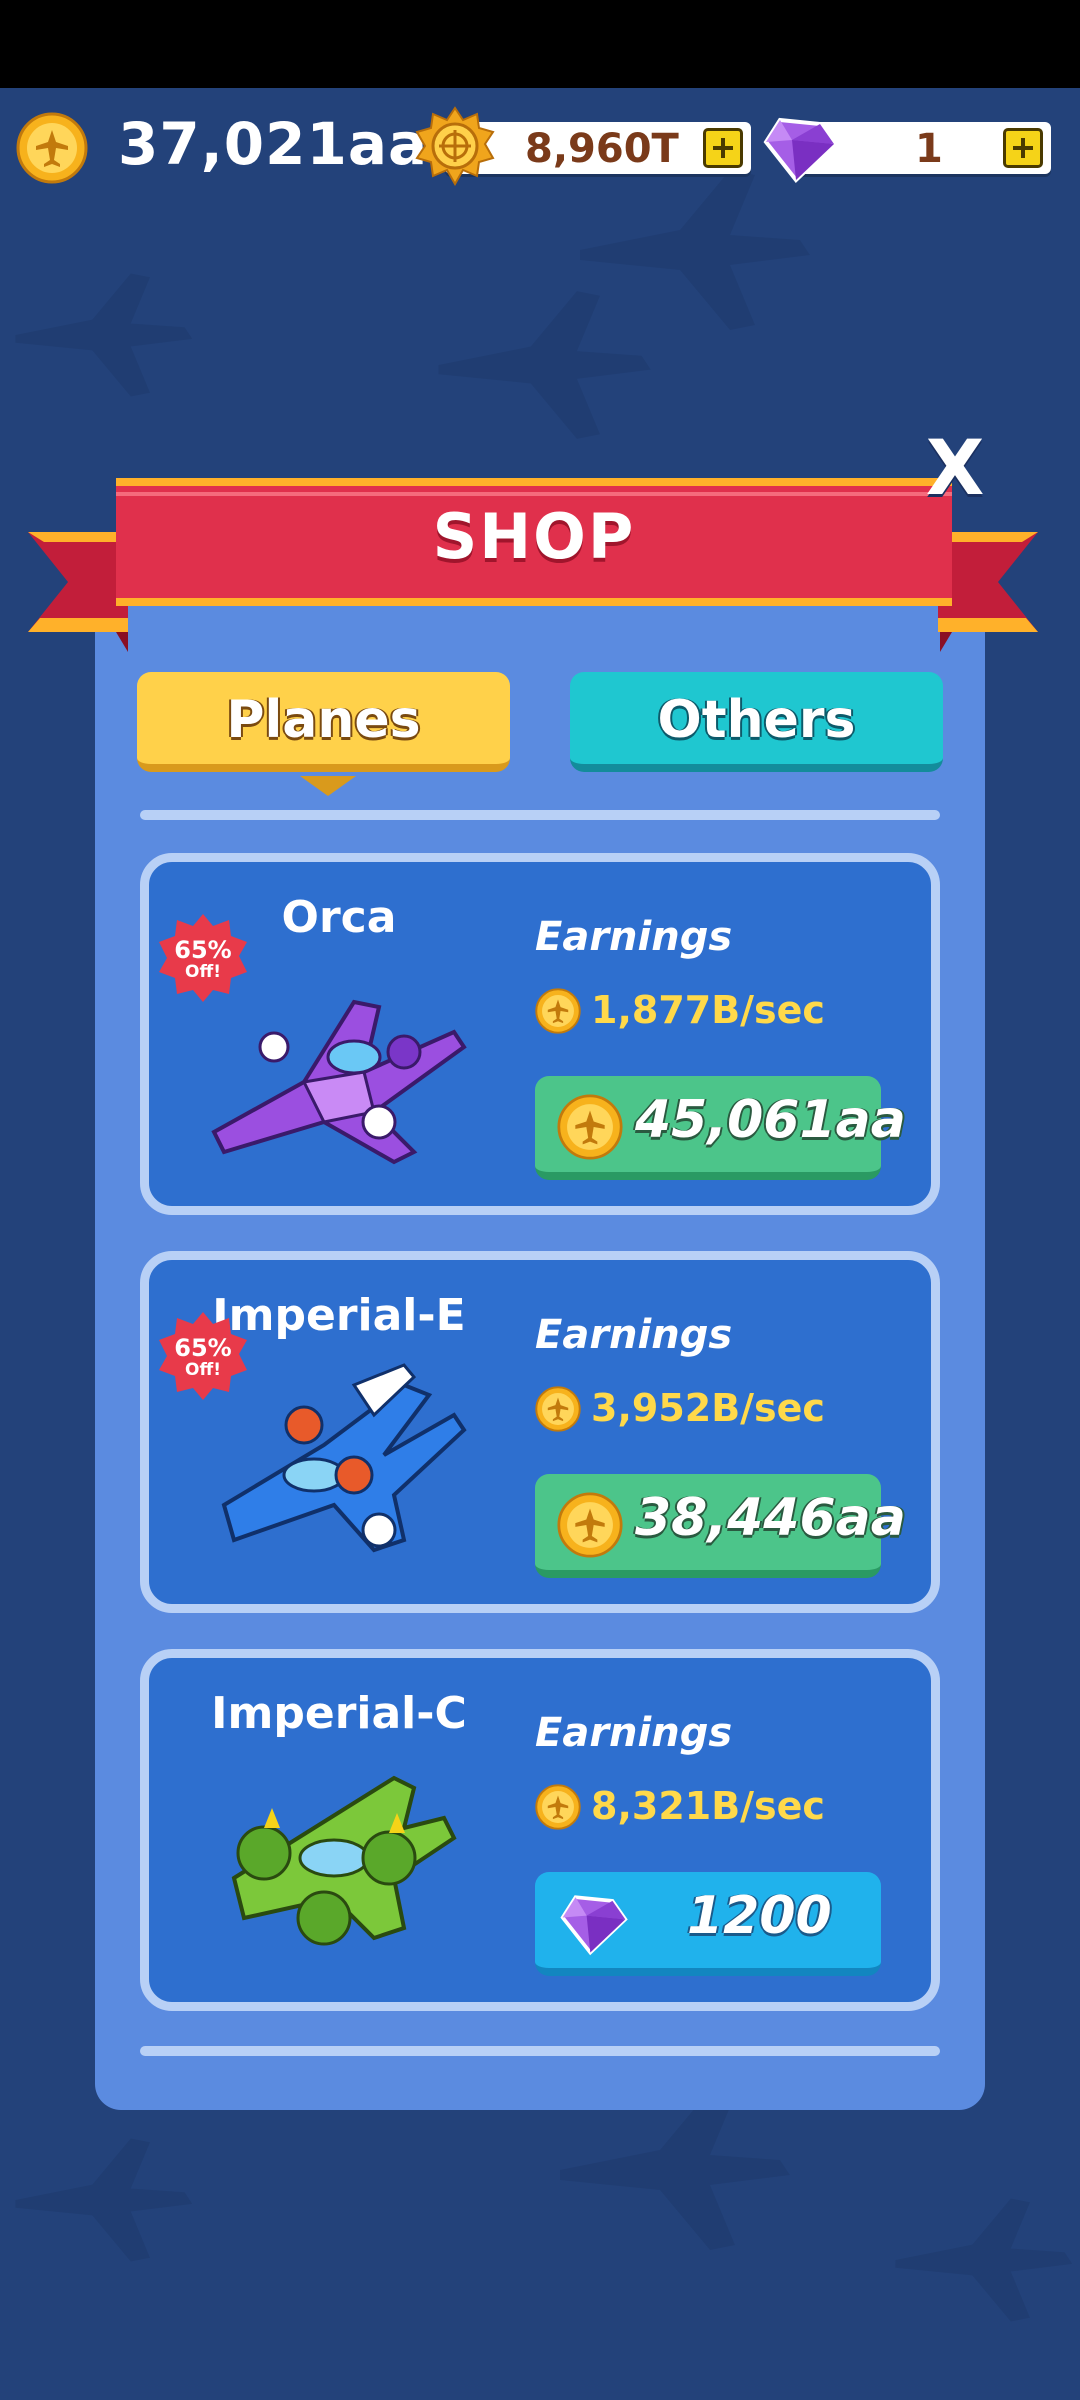 The height and width of the screenshot is (2400, 1080). Describe the element at coordinates (955, 468) in the screenshot. I see `close-button: X` at that location.